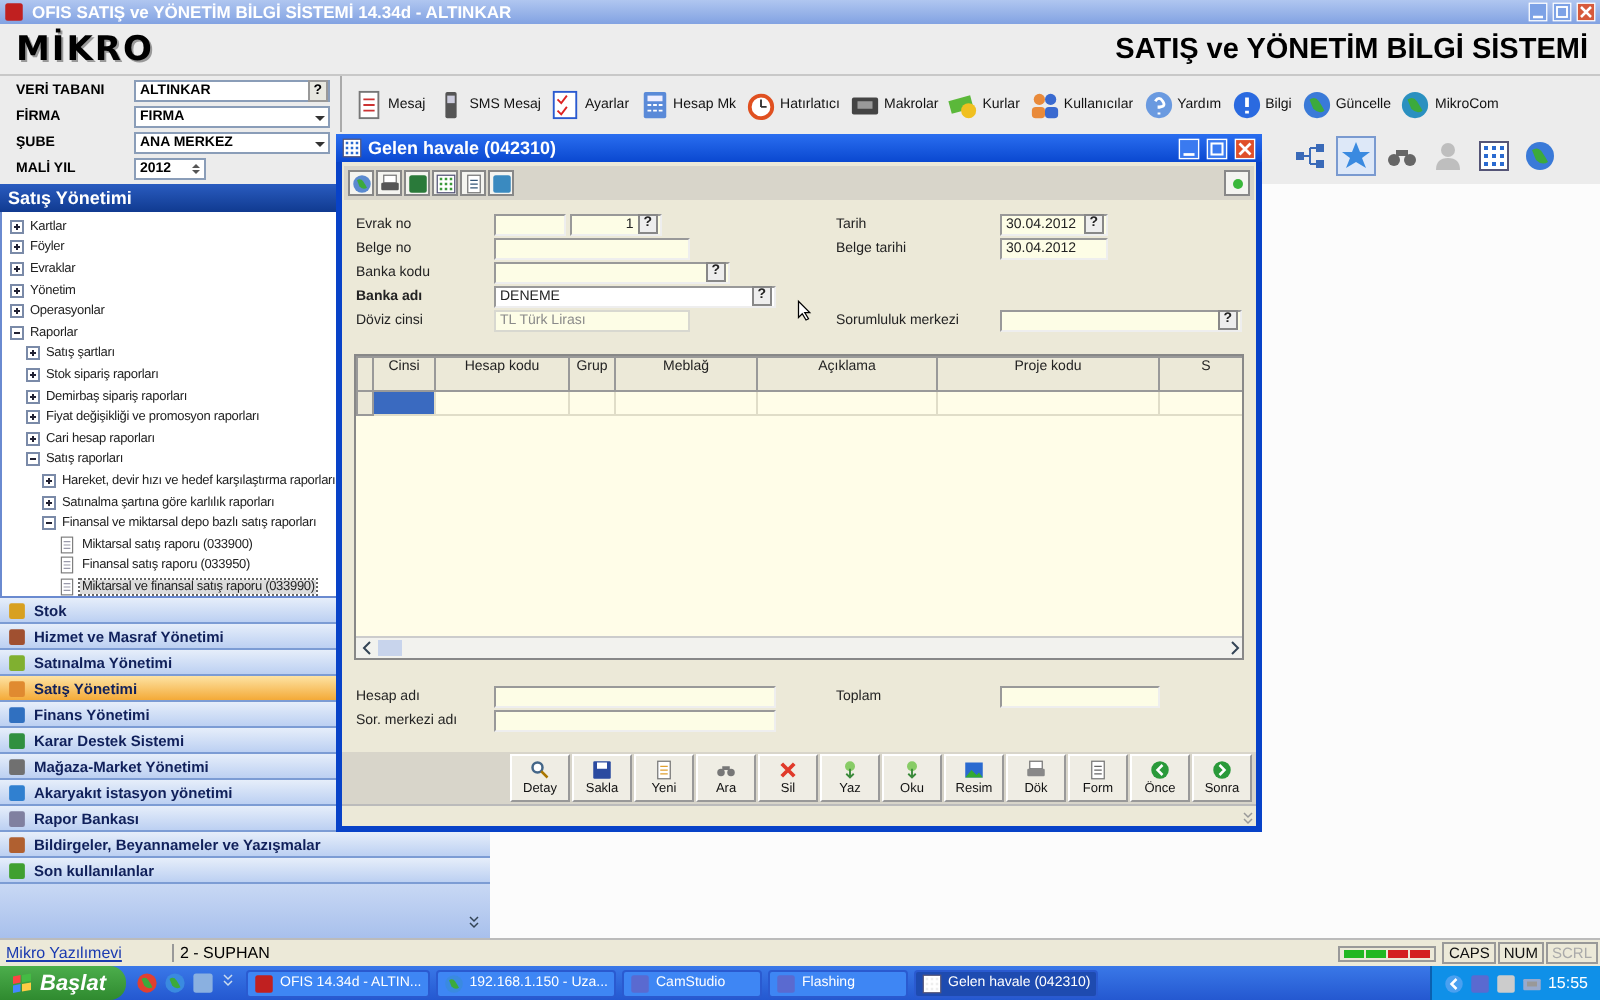 The image size is (1600, 1000). I want to click on help-icon, so click(1158, 104).